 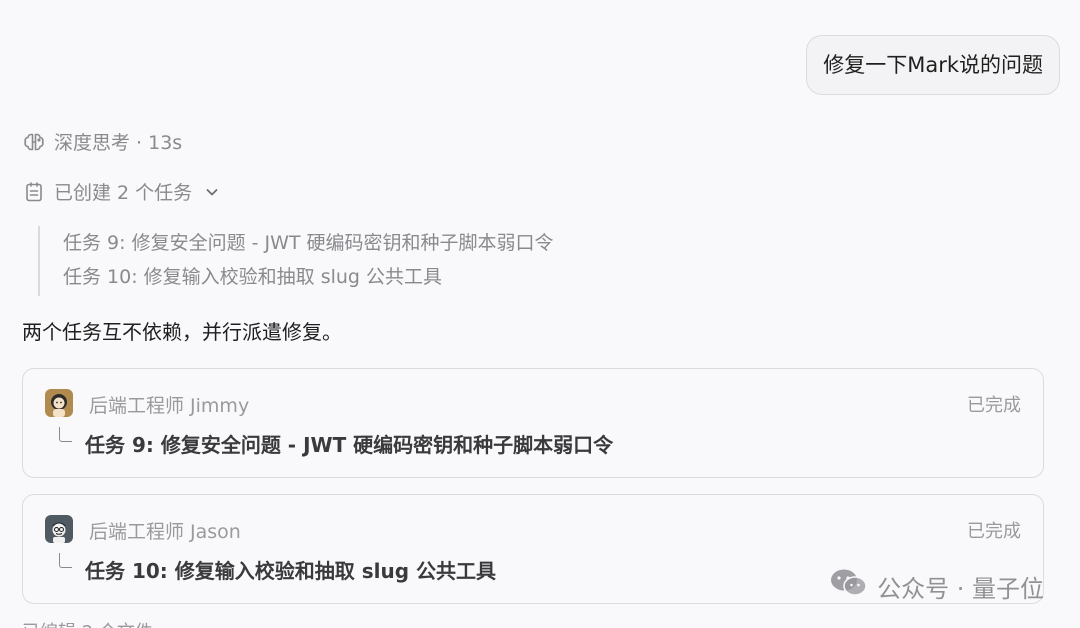 What do you see at coordinates (169, 406) in the screenshot?
I see `agent-name: 后端工程师 Jimmy` at bounding box center [169, 406].